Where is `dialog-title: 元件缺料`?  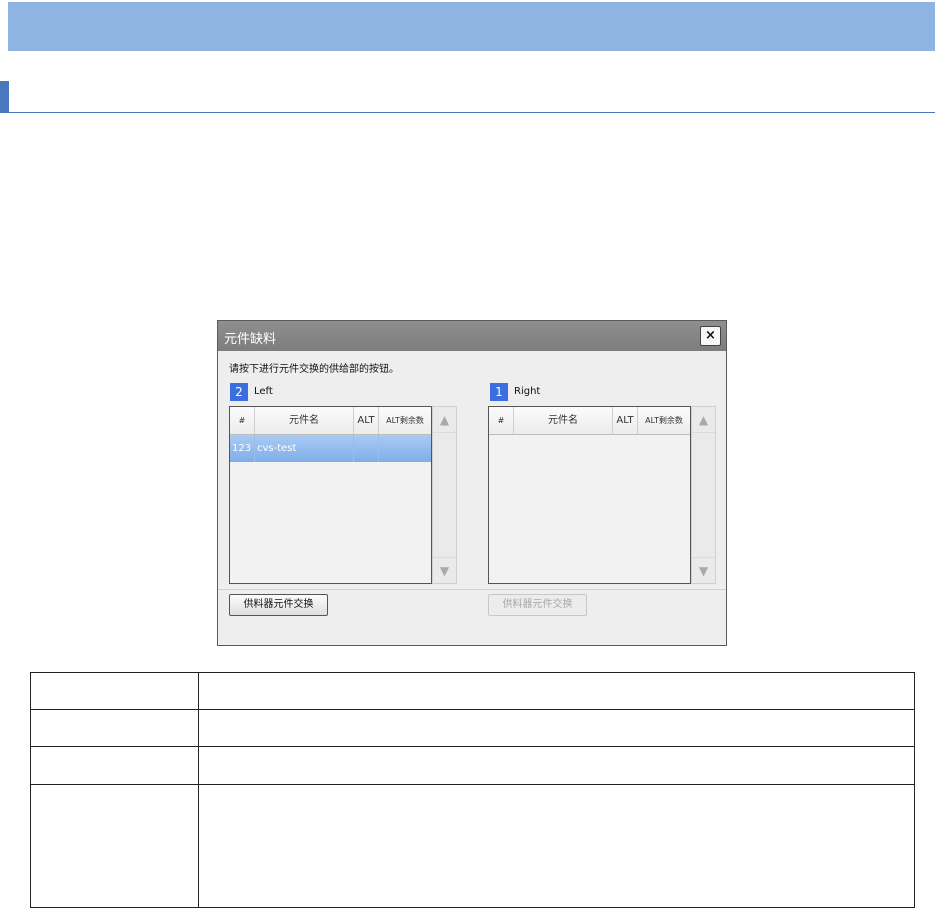
dialog-title: 元件缺料 is located at coordinates (250, 339).